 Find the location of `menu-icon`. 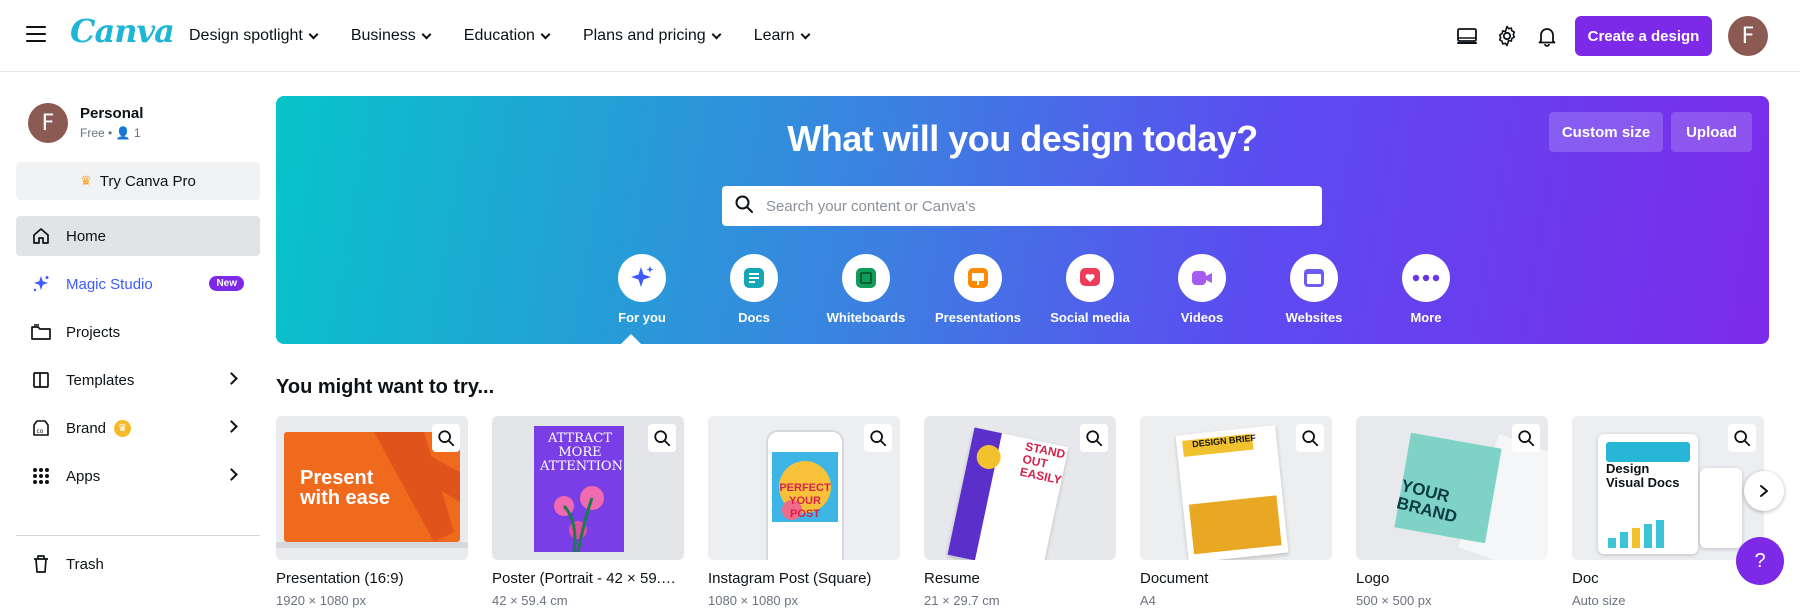

menu-icon is located at coordinates (36, 36).